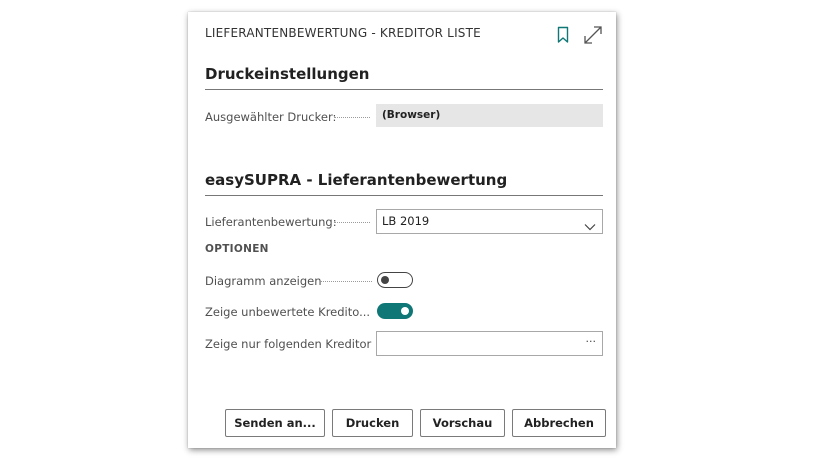 Image resolution: width=816 pixels, height=471 pixels. Describe the element at coordinates (593, 35) in the screenshot. I see `expand-icon` at that location.